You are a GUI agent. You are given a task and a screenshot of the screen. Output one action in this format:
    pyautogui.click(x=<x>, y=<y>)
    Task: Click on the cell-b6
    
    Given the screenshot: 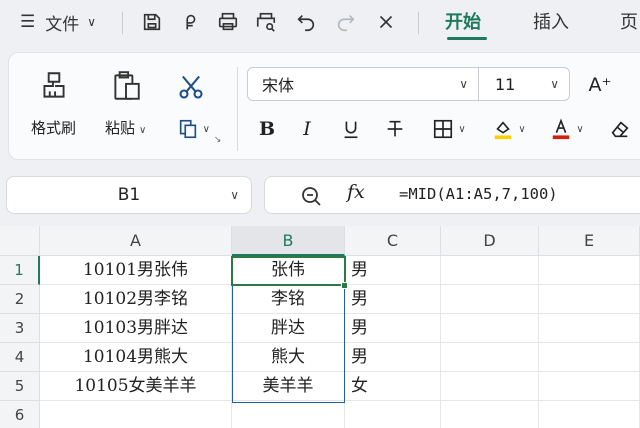 What is the action you would take?
    pyautogui.click(x=288, y=414)
    